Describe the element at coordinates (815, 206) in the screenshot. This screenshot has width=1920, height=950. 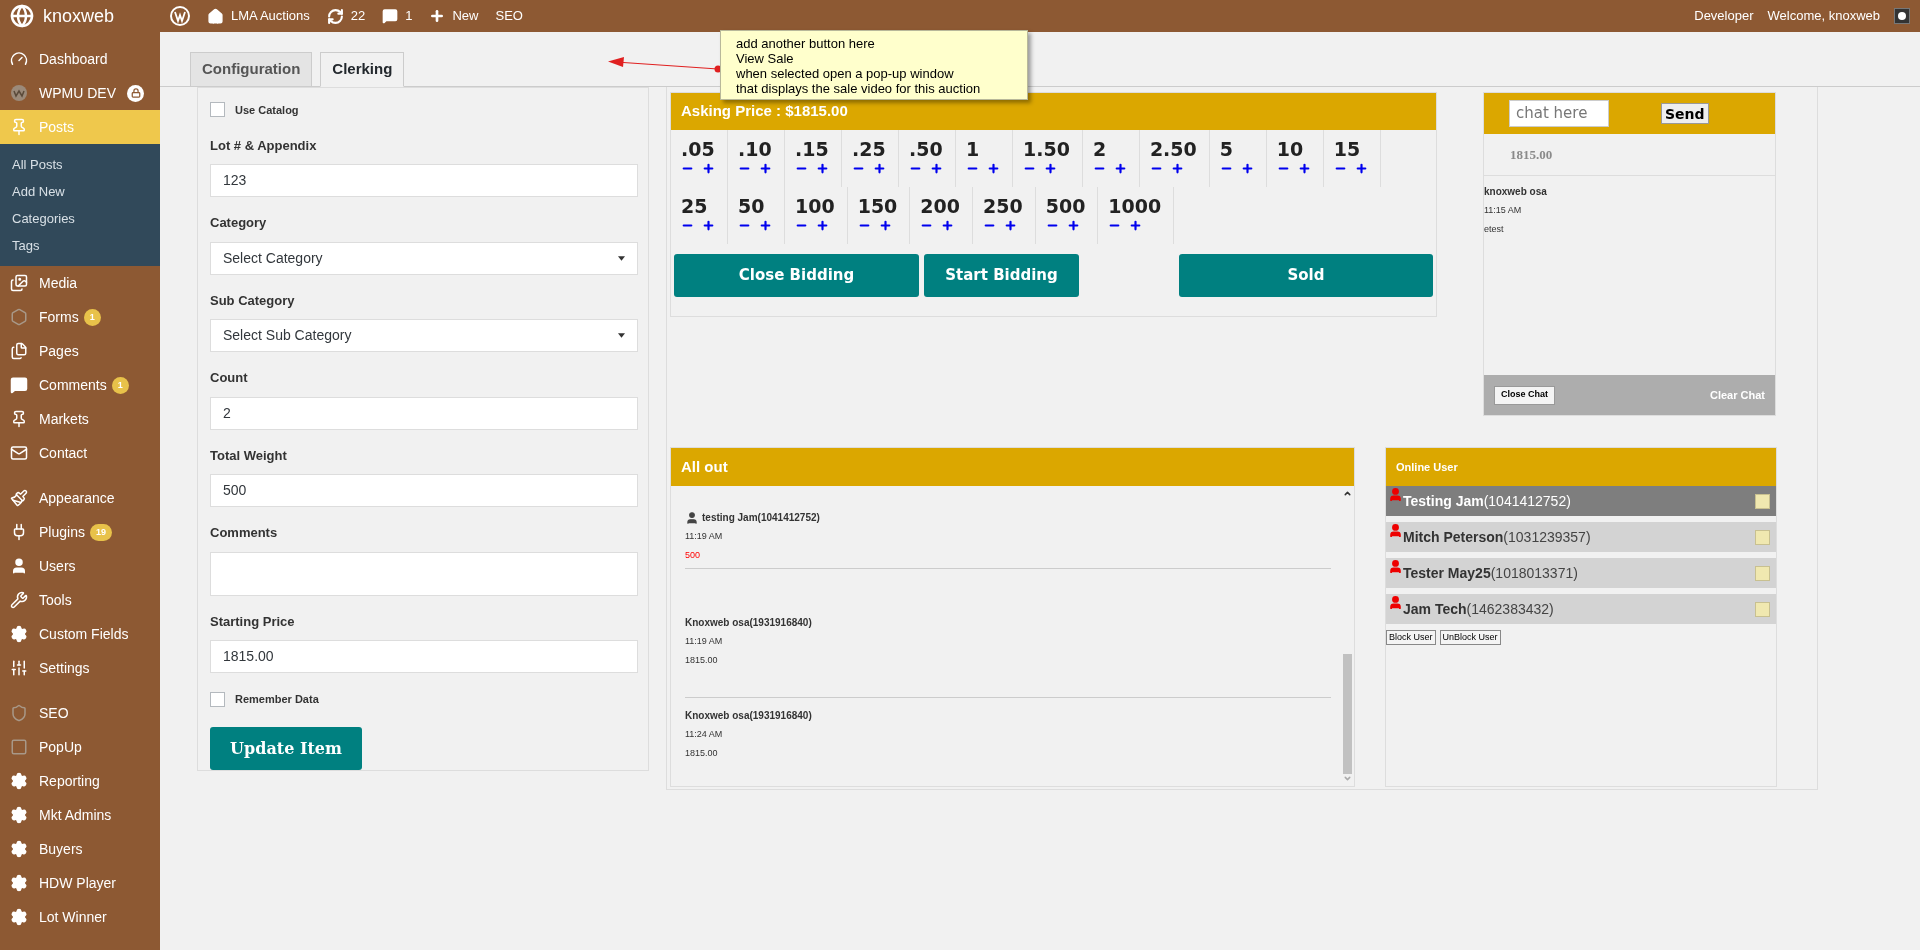
I see `increment-value: 100` at that location.